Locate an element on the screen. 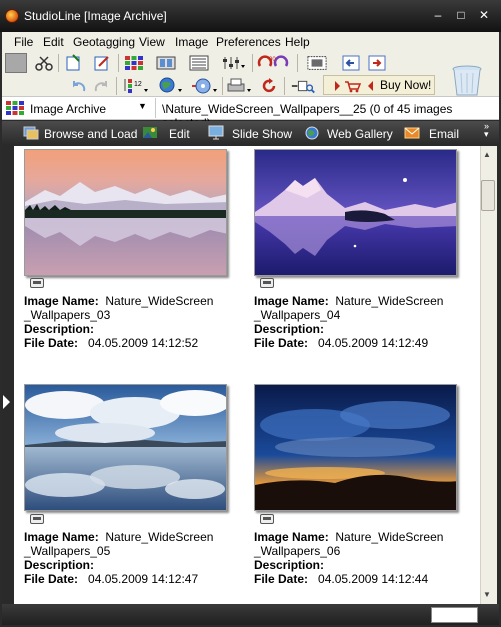 The height and width of the screenshot is (627, 501). file-date-value: 04.05.2009 14:12:49 is located at coordinates (373, 343).